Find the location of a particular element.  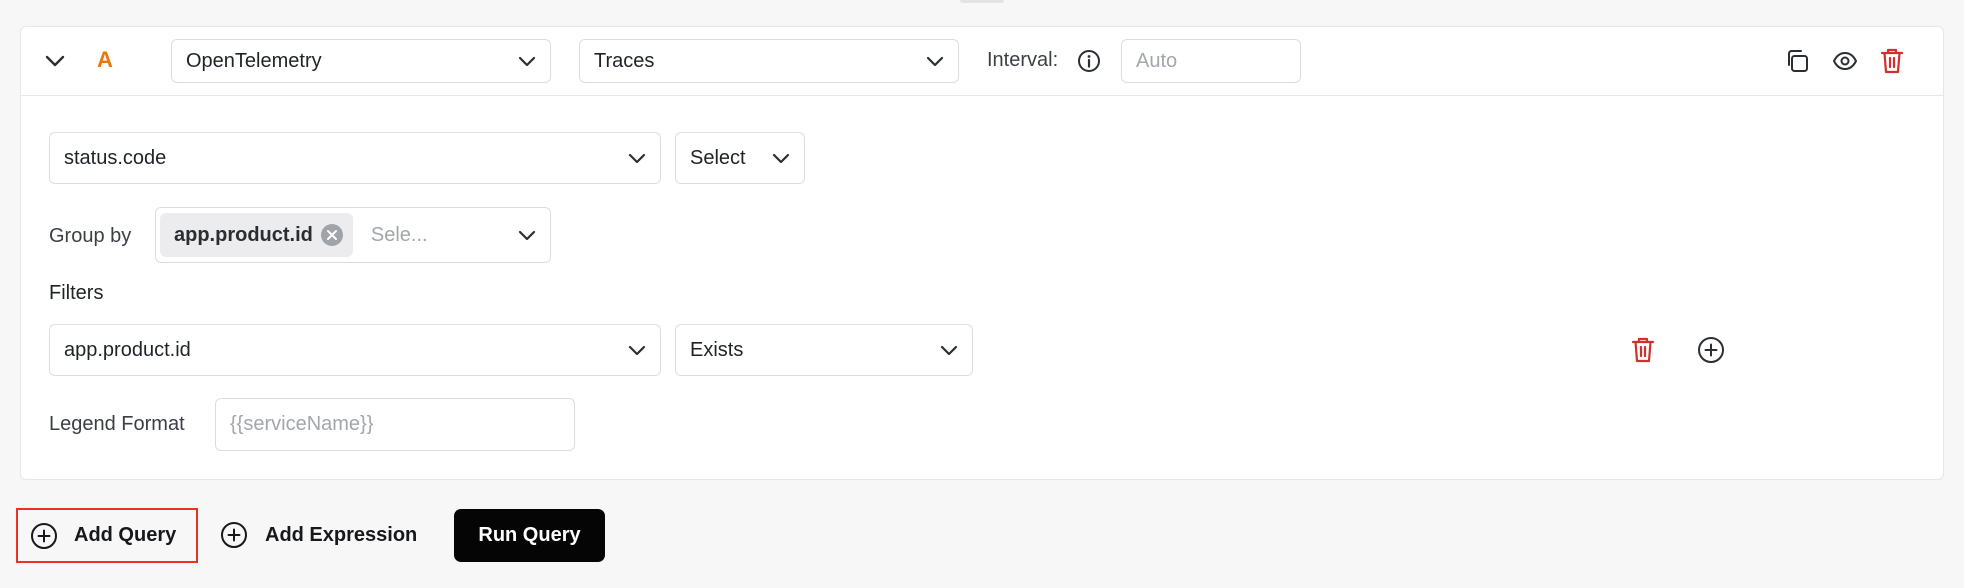

info-icon is located at coordinates (1089, 61).